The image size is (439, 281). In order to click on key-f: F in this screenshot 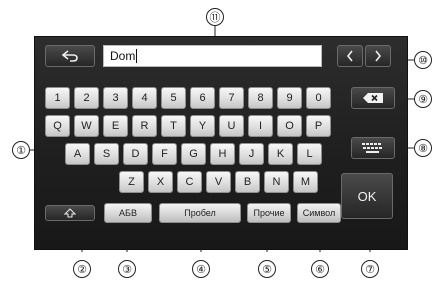, I will do `click(164, 154)`.